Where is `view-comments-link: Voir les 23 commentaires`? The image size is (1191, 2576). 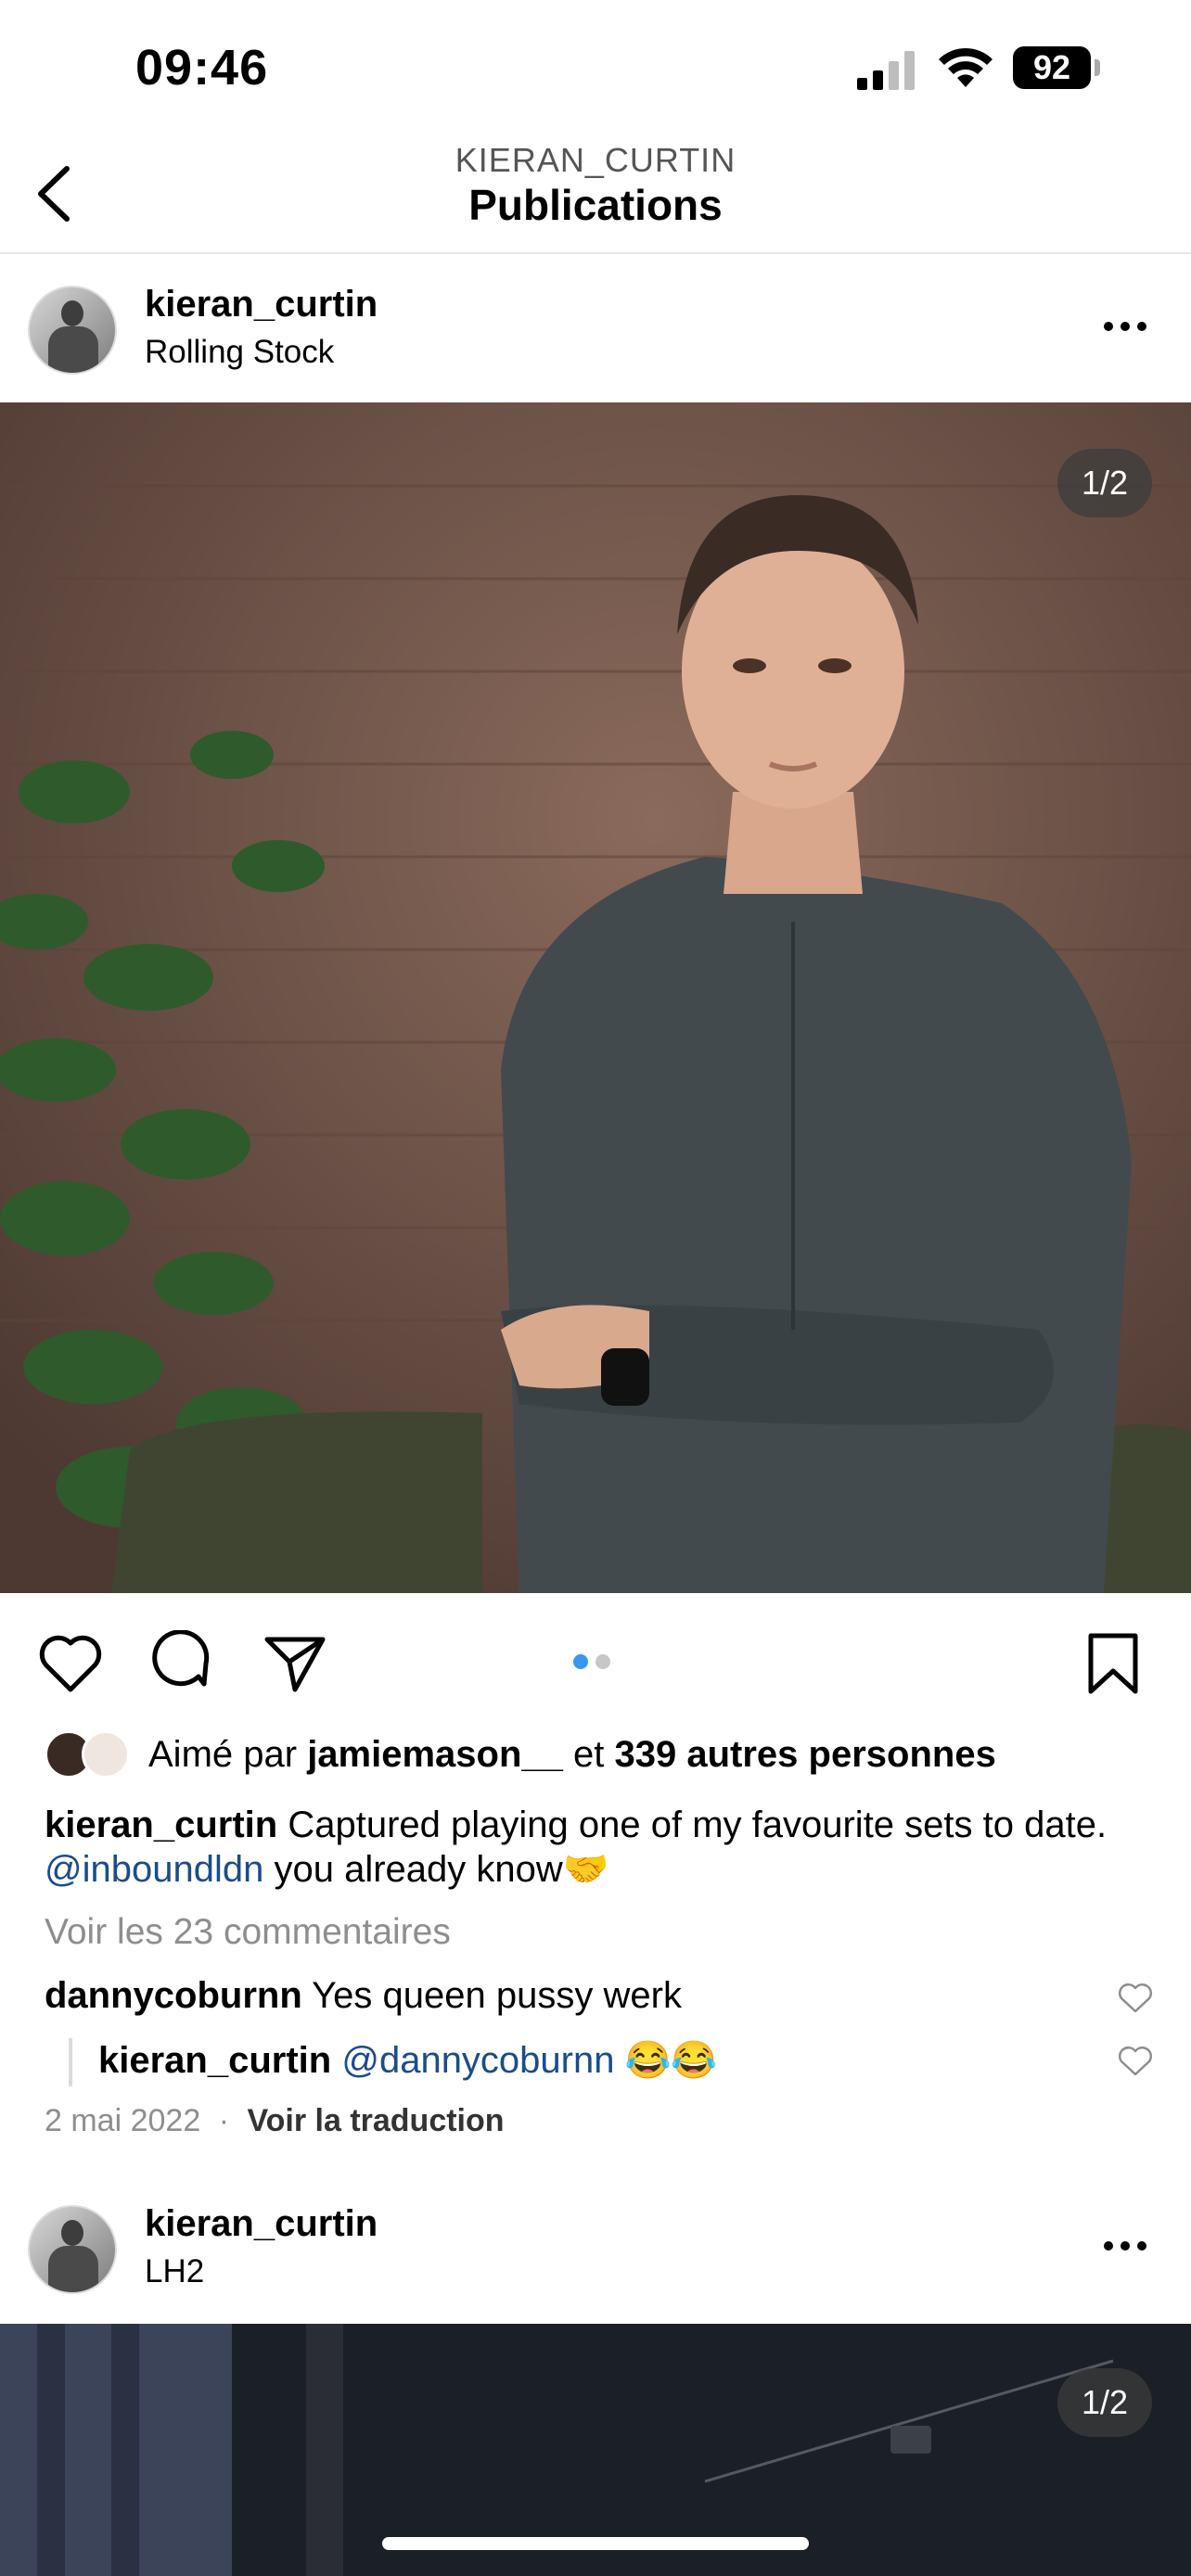 view-comments-link: Voir les 23 commentaires is located at coordinates (248, 1932).